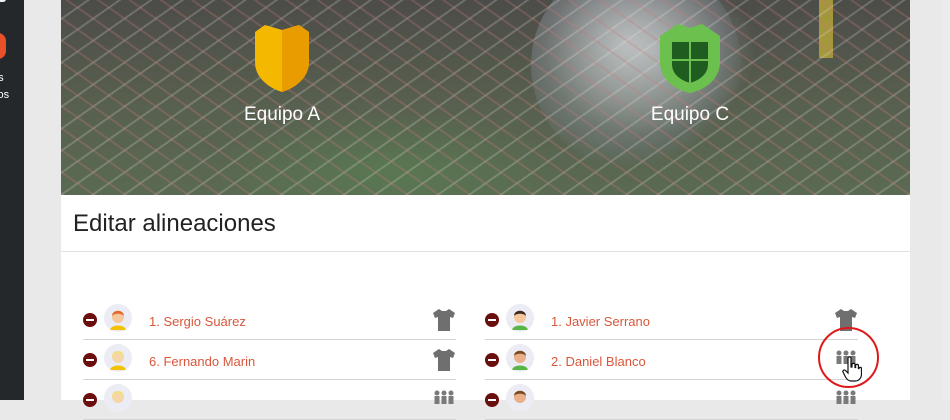 The width and height of the screenshot is (950, 420). I want to click on player-row: 2. Daniel Blanco, so click(671, 360).